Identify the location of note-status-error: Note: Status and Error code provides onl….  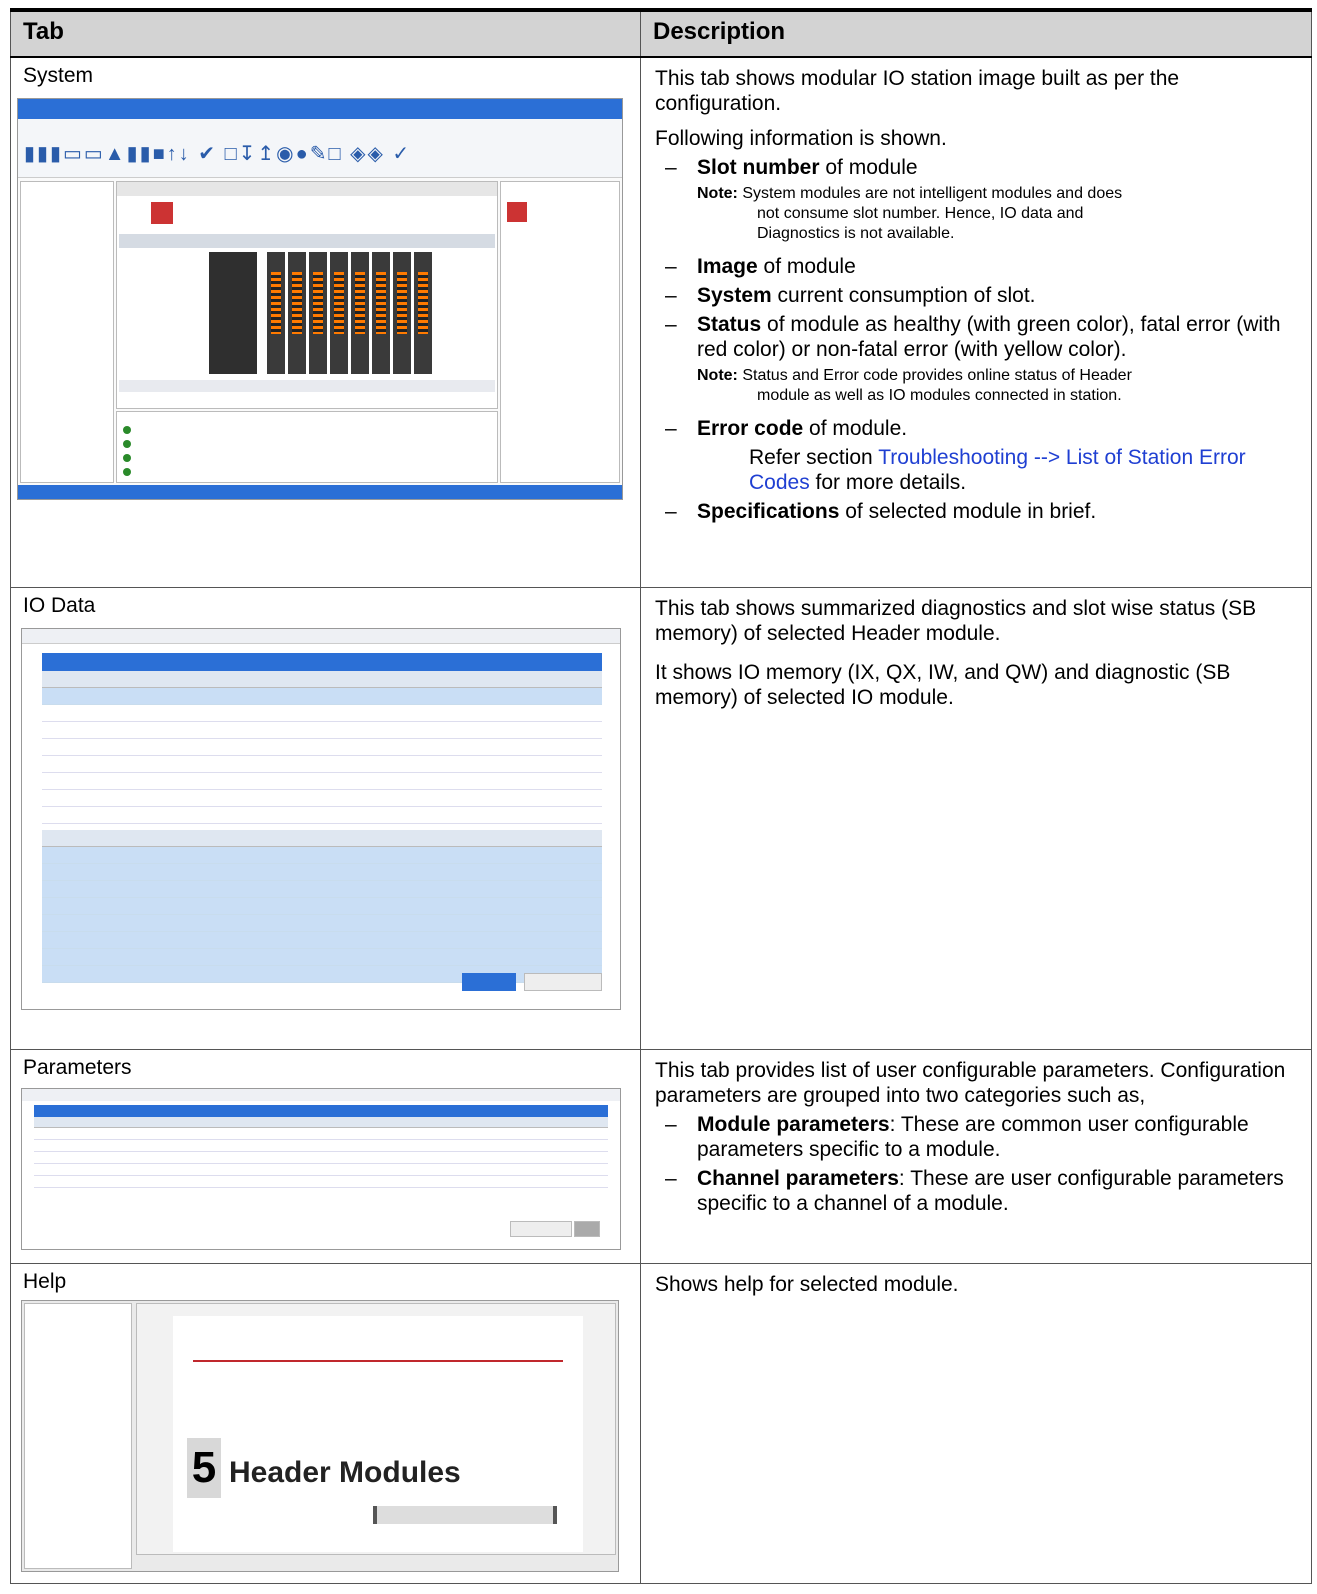
(914, 385).